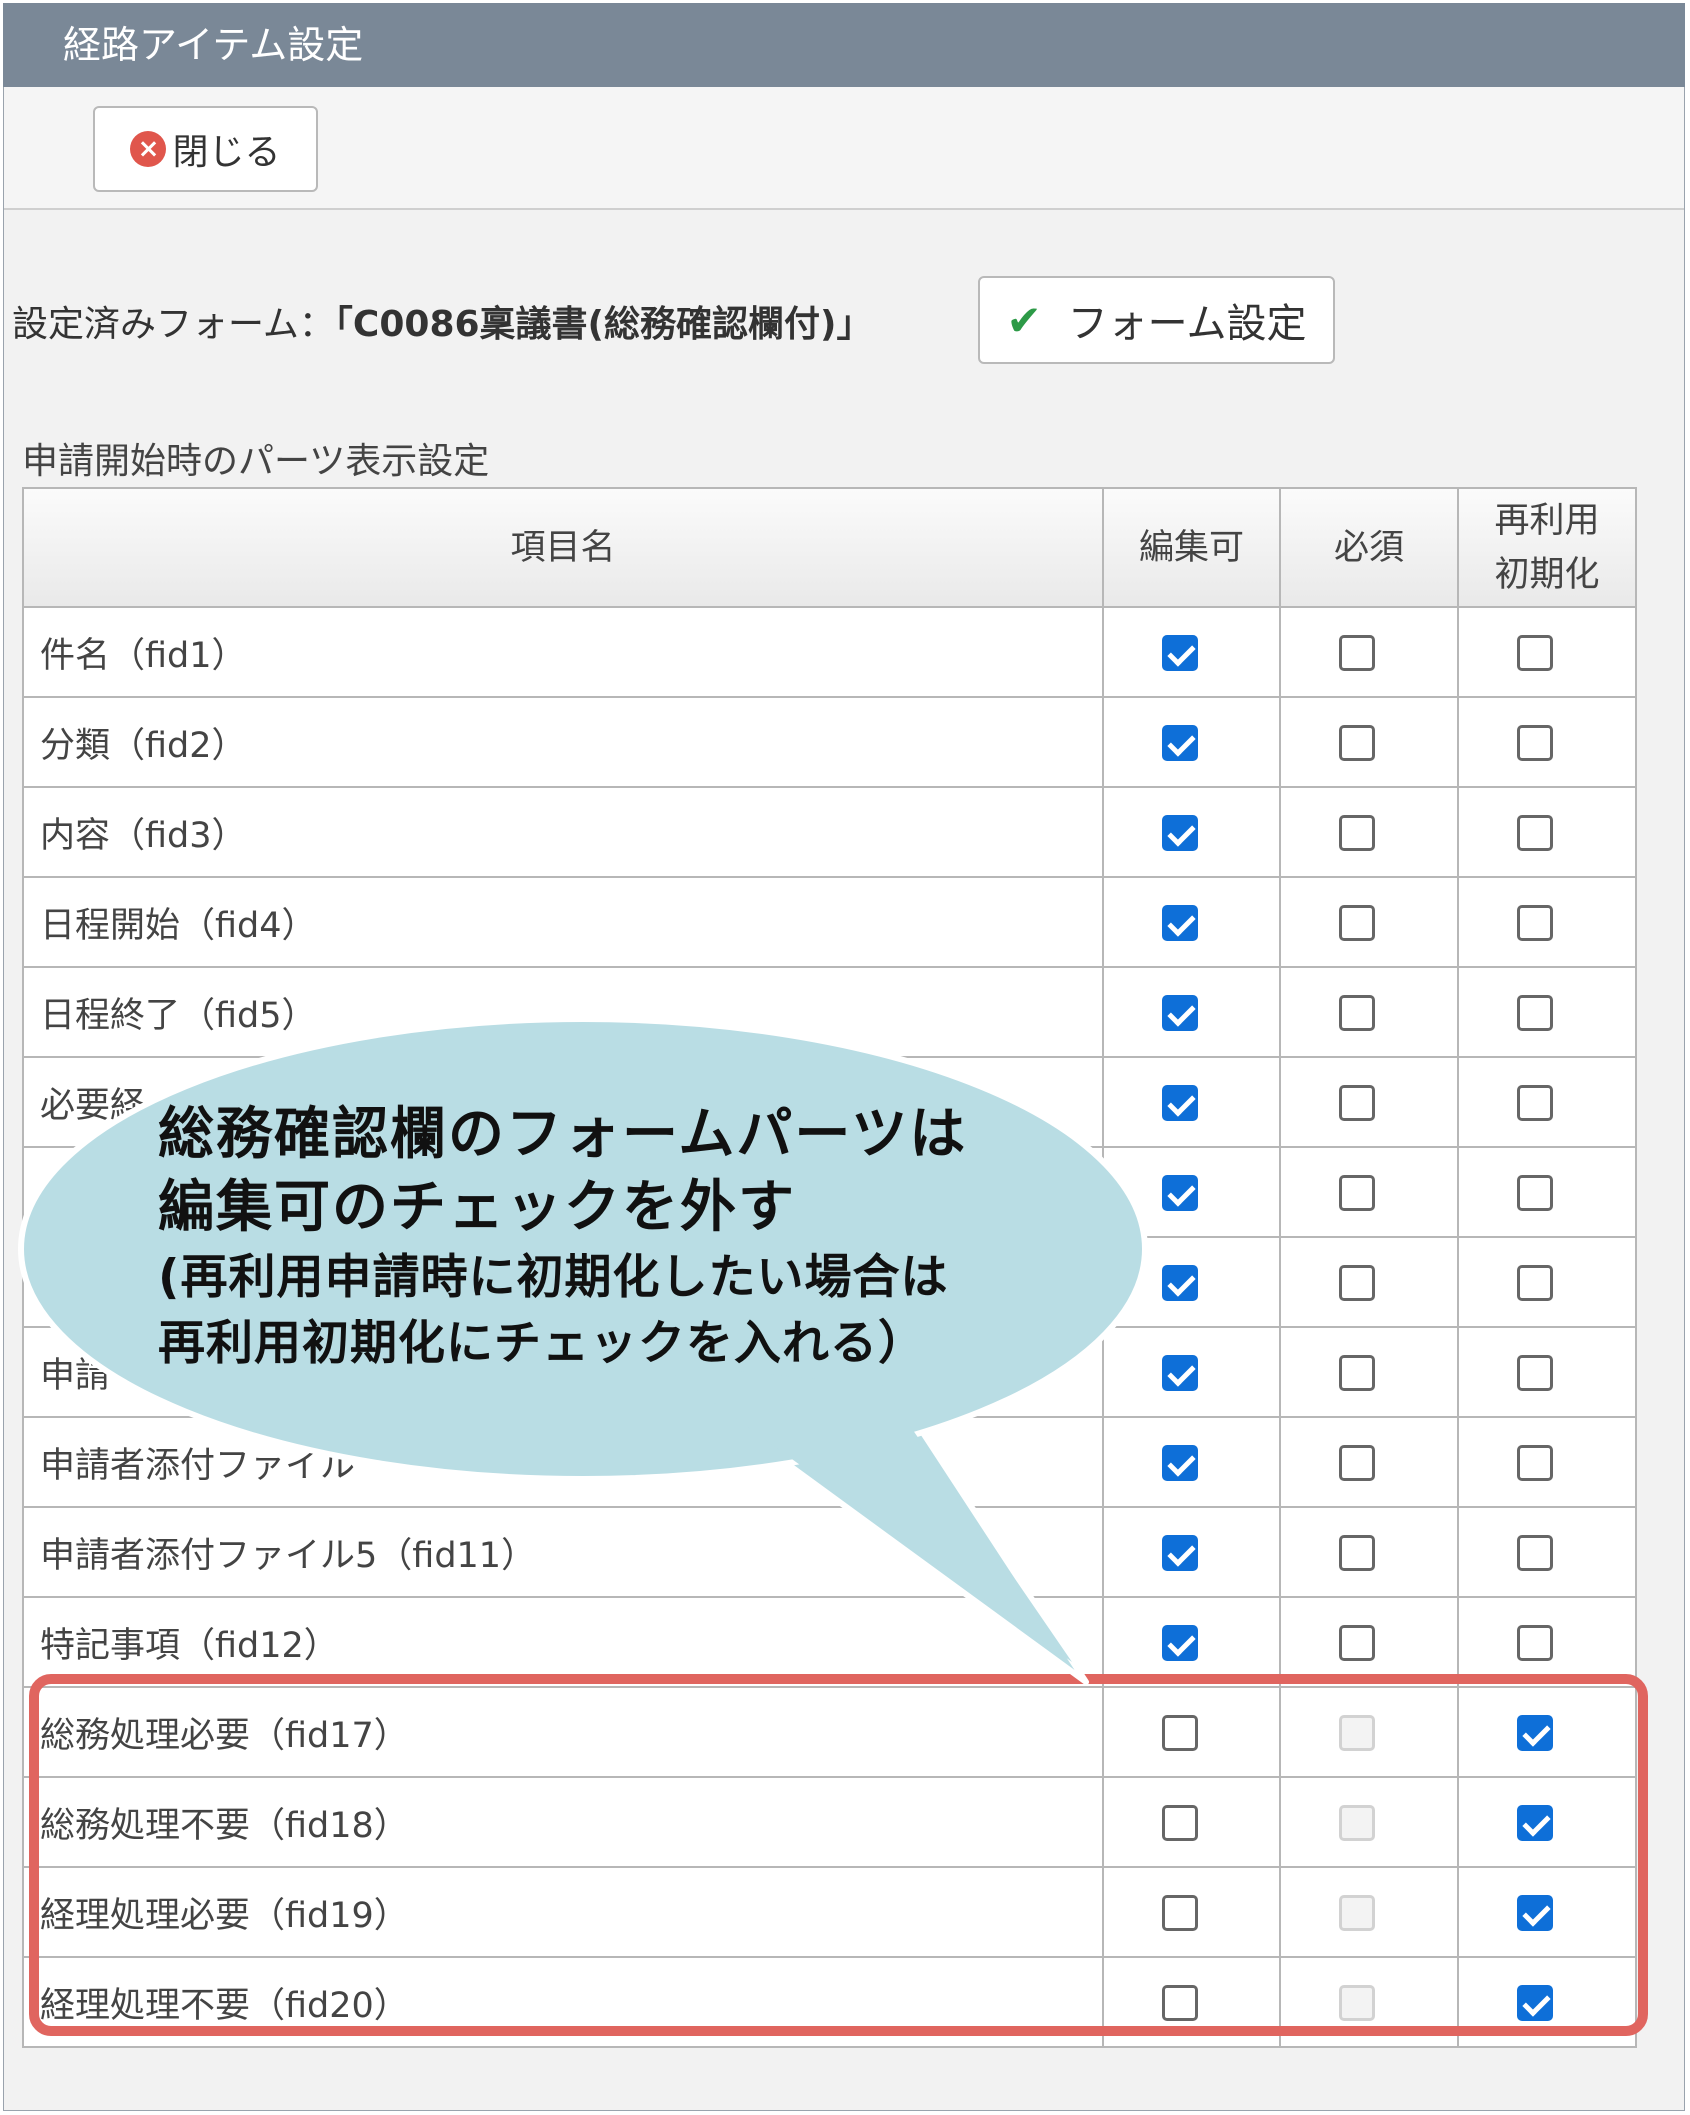  What do you see at coordinates (563, 1134) in the screenshot?
I see `callout-line-1: 総務確認欄のフォームパーツは` at bounding box center [563, 1134].